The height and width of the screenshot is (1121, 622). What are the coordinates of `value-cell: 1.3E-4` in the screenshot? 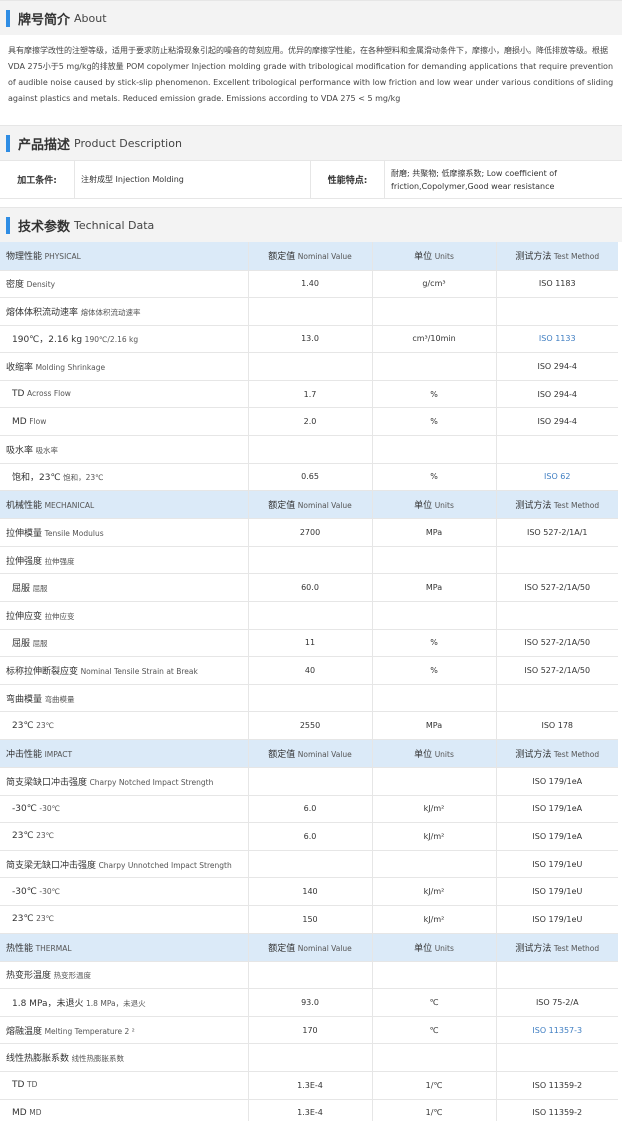 It's located at (310, 1085).